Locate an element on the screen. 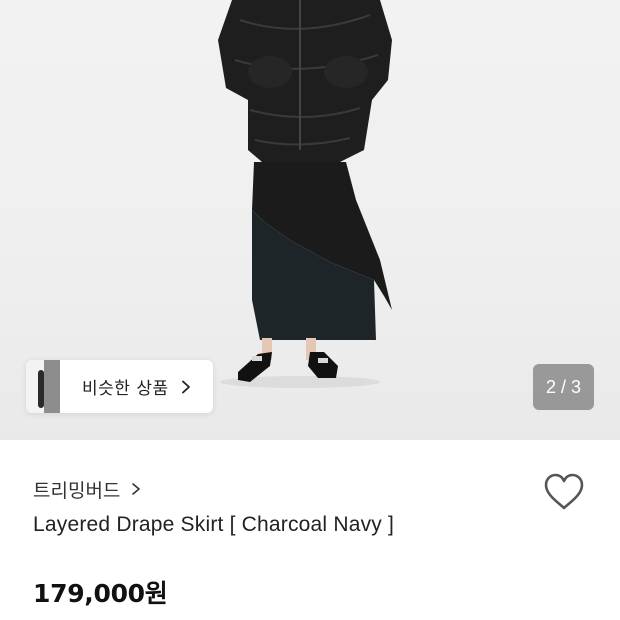 The image size is (620, 620). heart-outline-icon is located at coordinates (564, 492).